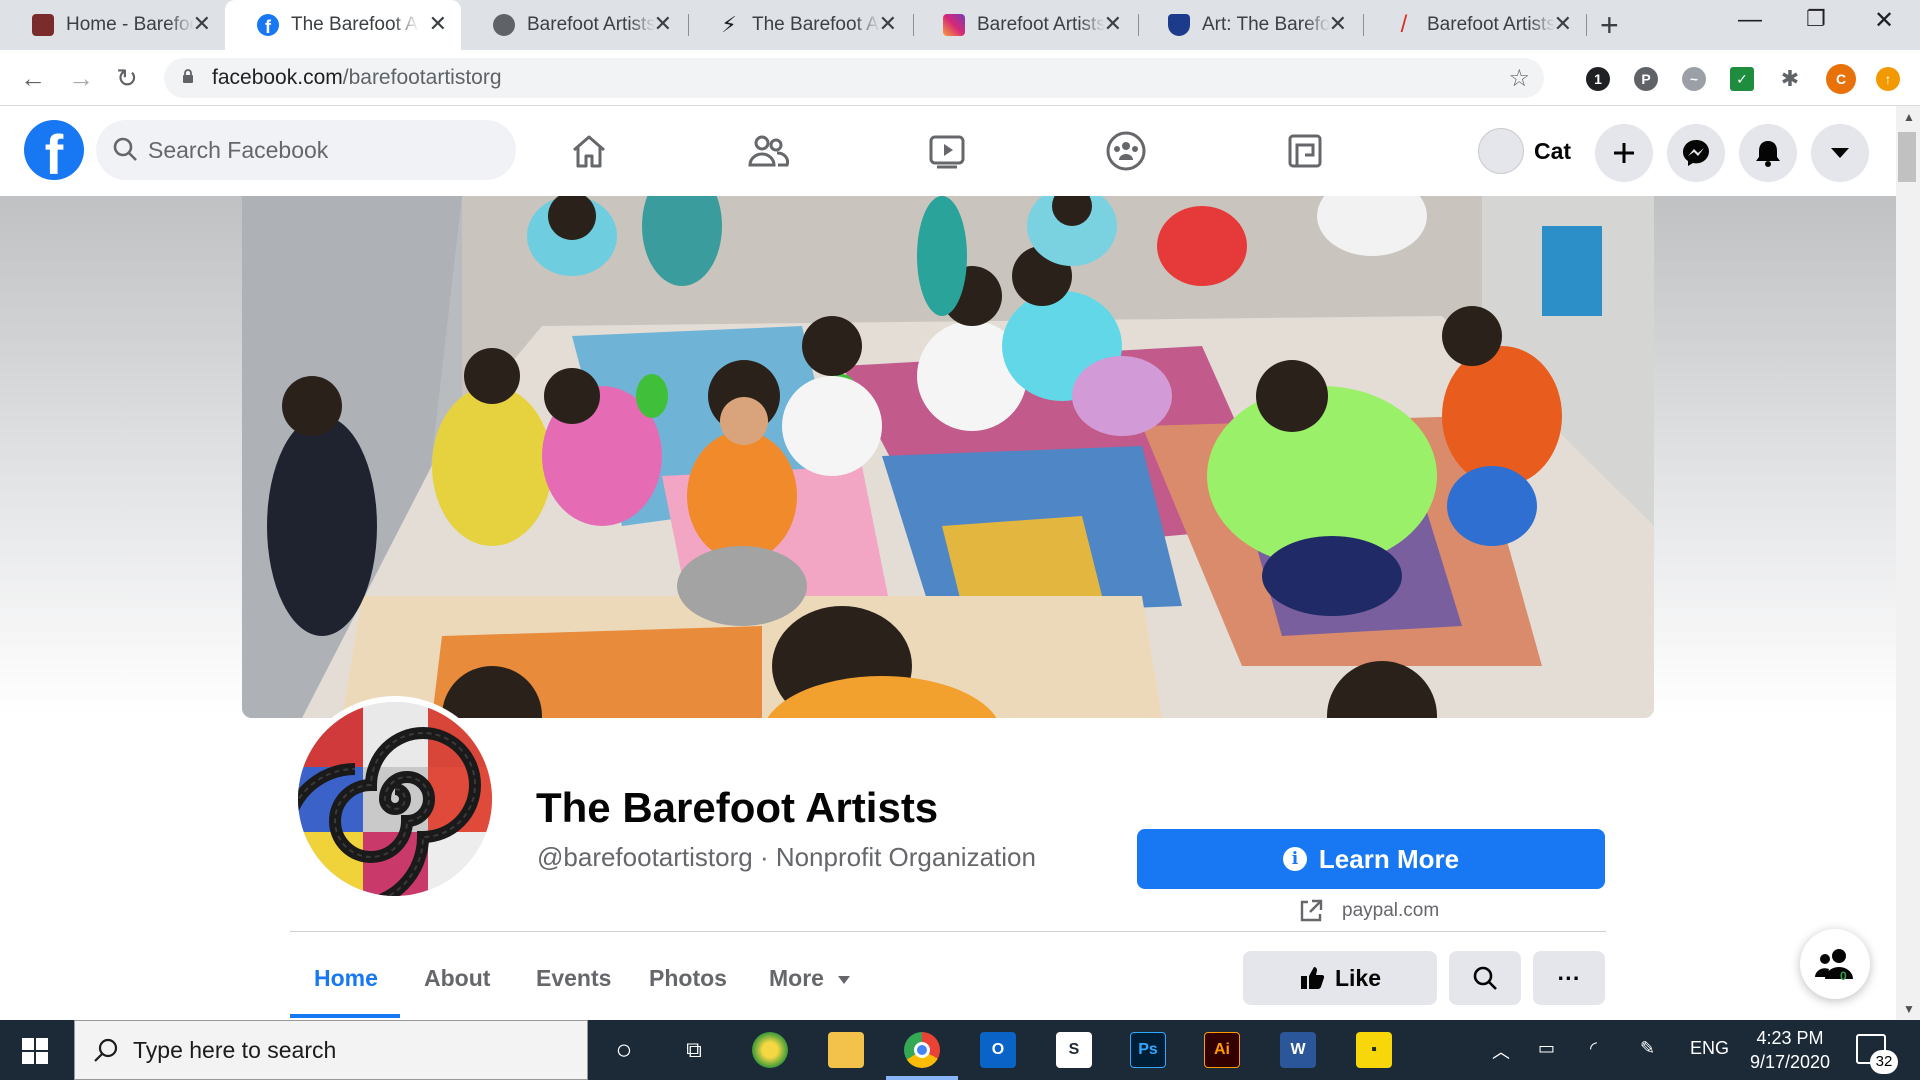  Describe the element at coordinates (1624, 153) in the screenshot. I see `create-button` at that location.